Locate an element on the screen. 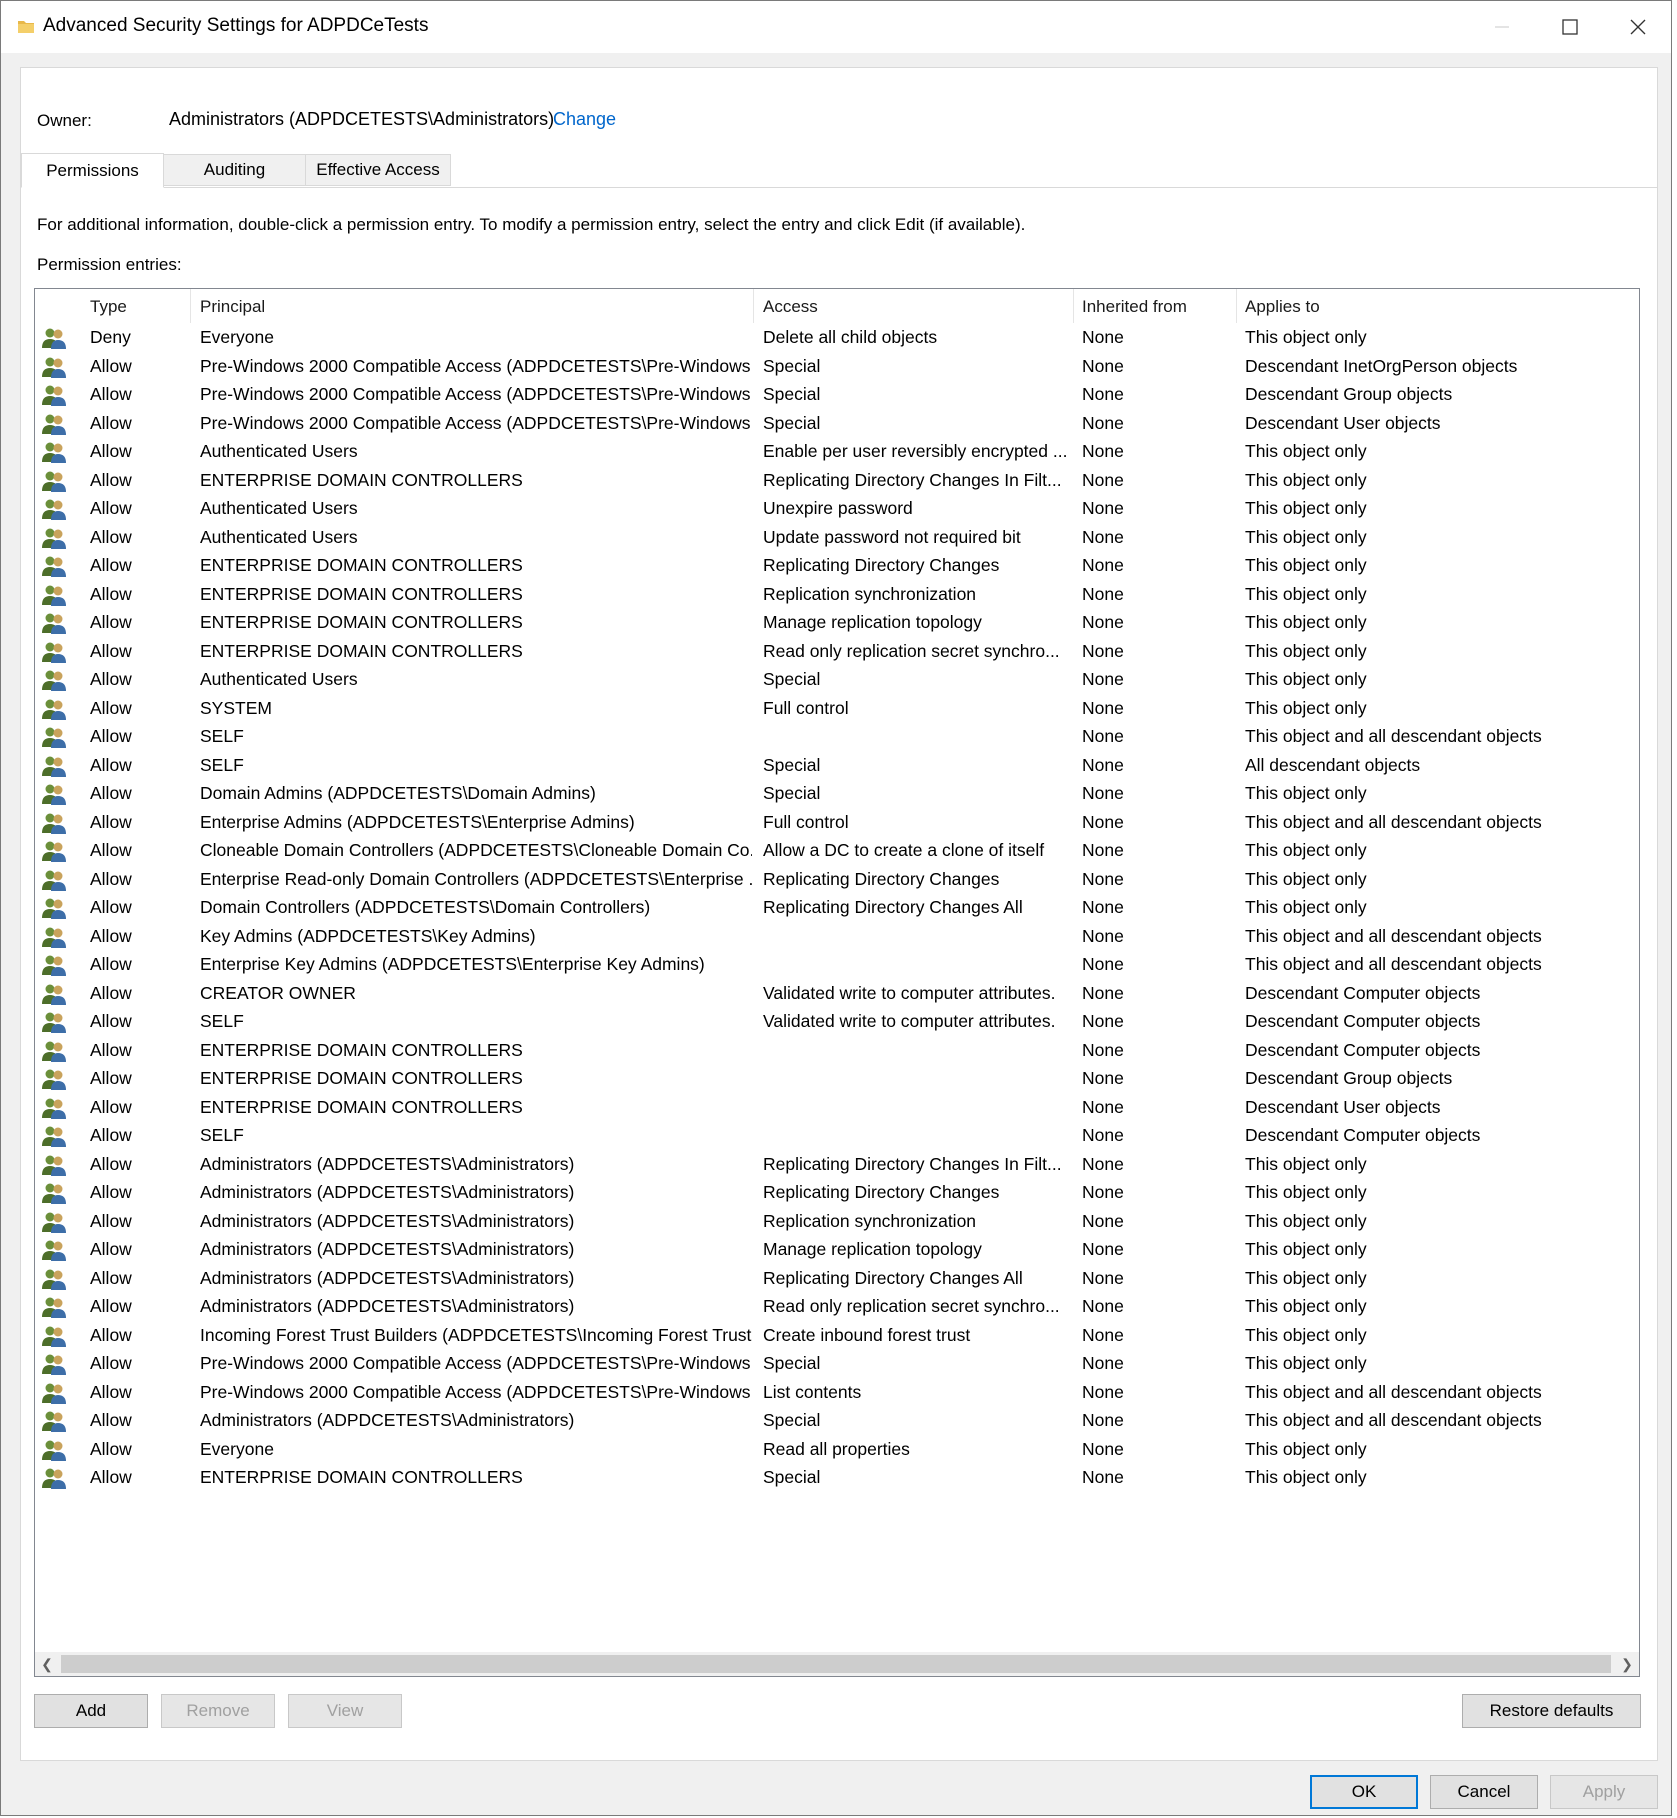 This screenshot has width=1677, height=1818. entry-principal: Key Admins (ADPDCETESTS\Key Admins) is located at coordinates (368, 935).